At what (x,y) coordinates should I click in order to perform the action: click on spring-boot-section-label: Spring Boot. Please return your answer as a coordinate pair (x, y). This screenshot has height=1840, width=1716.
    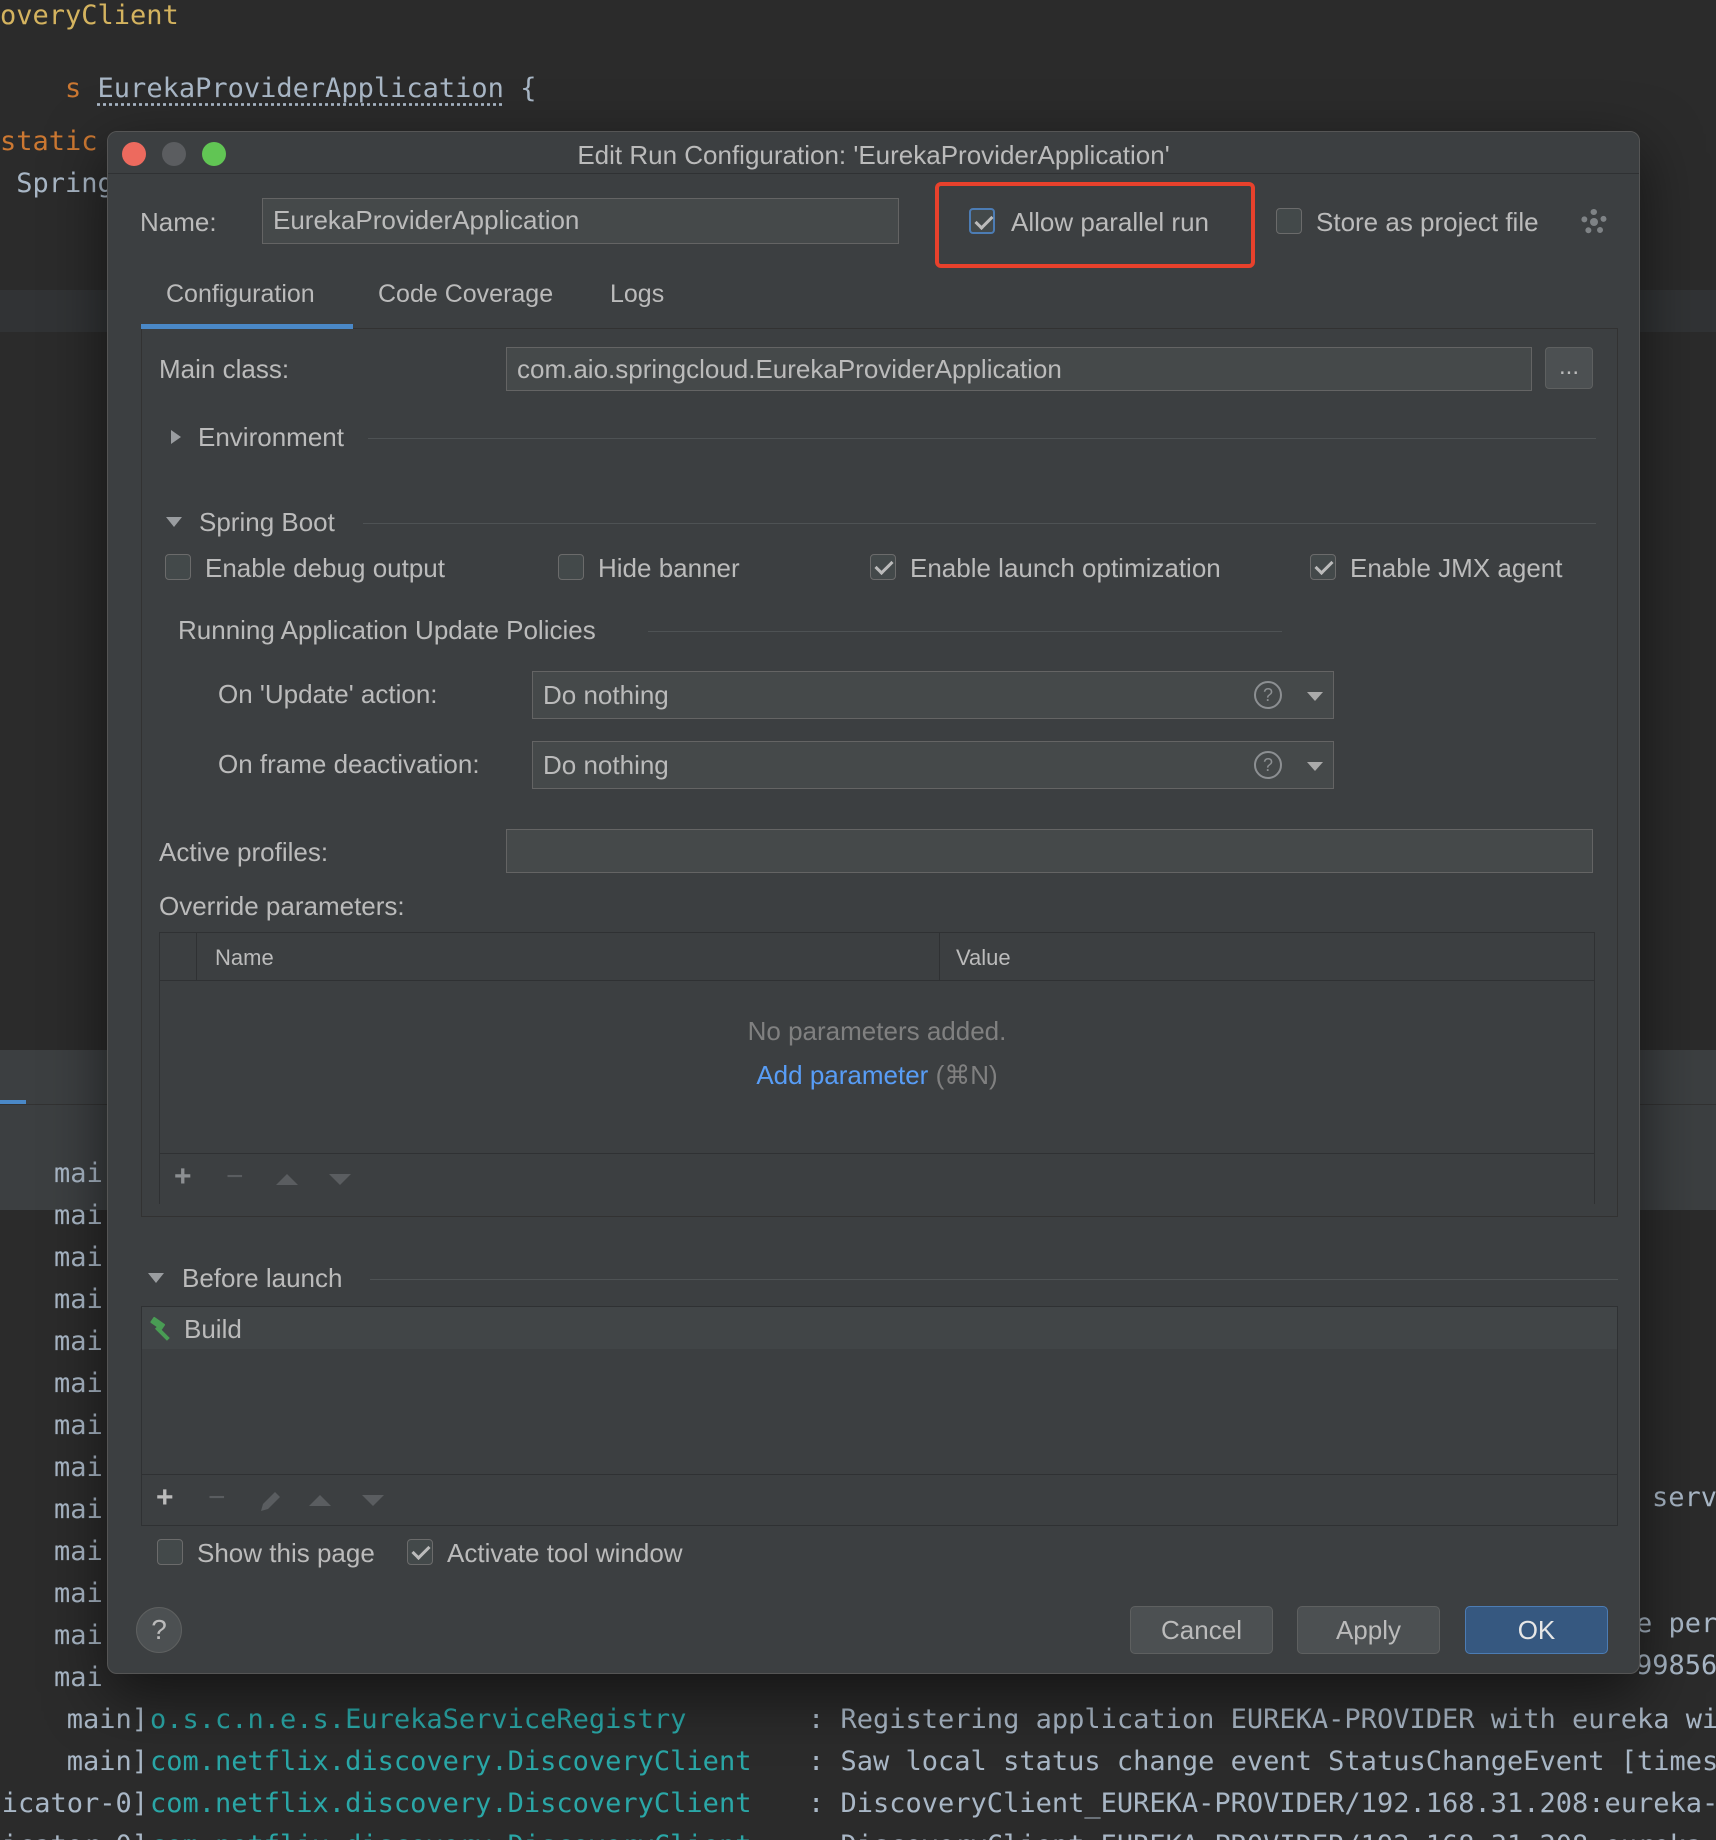
    Looking at the image, I should click on (267, 522).